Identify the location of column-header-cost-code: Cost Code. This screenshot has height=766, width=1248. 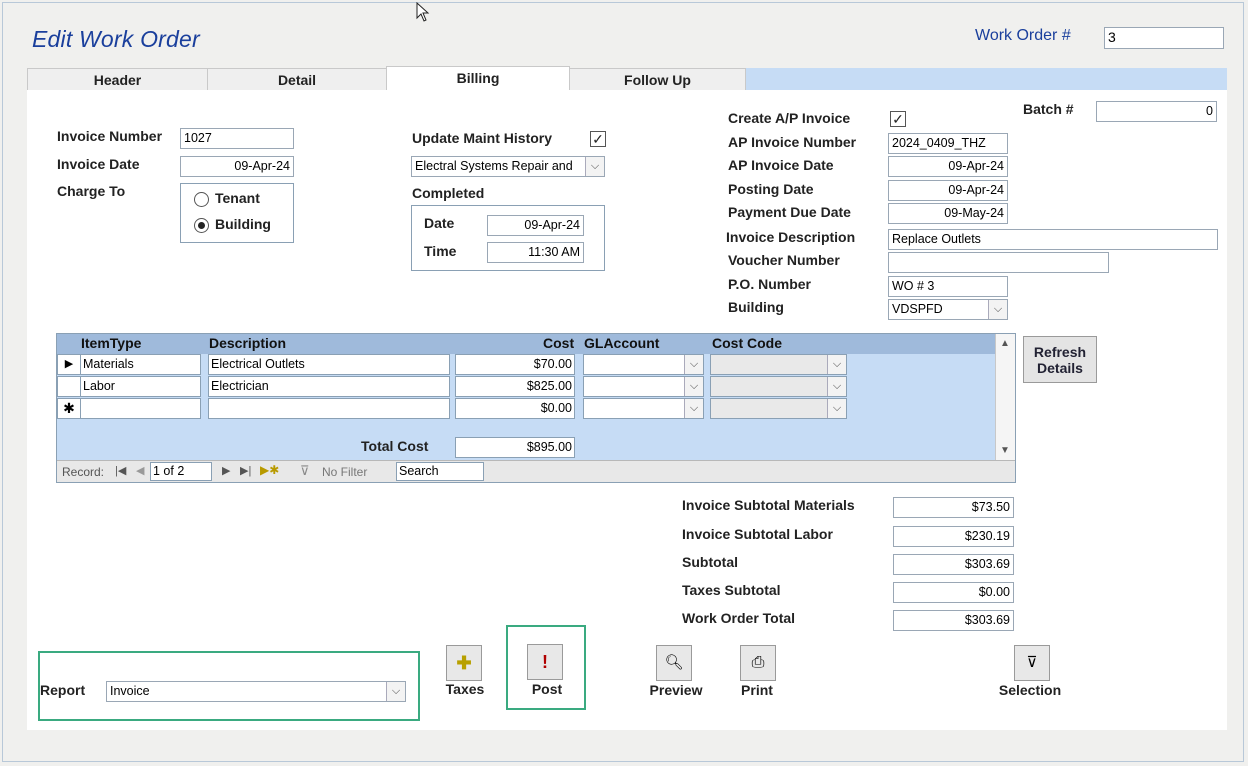
(747, 343).